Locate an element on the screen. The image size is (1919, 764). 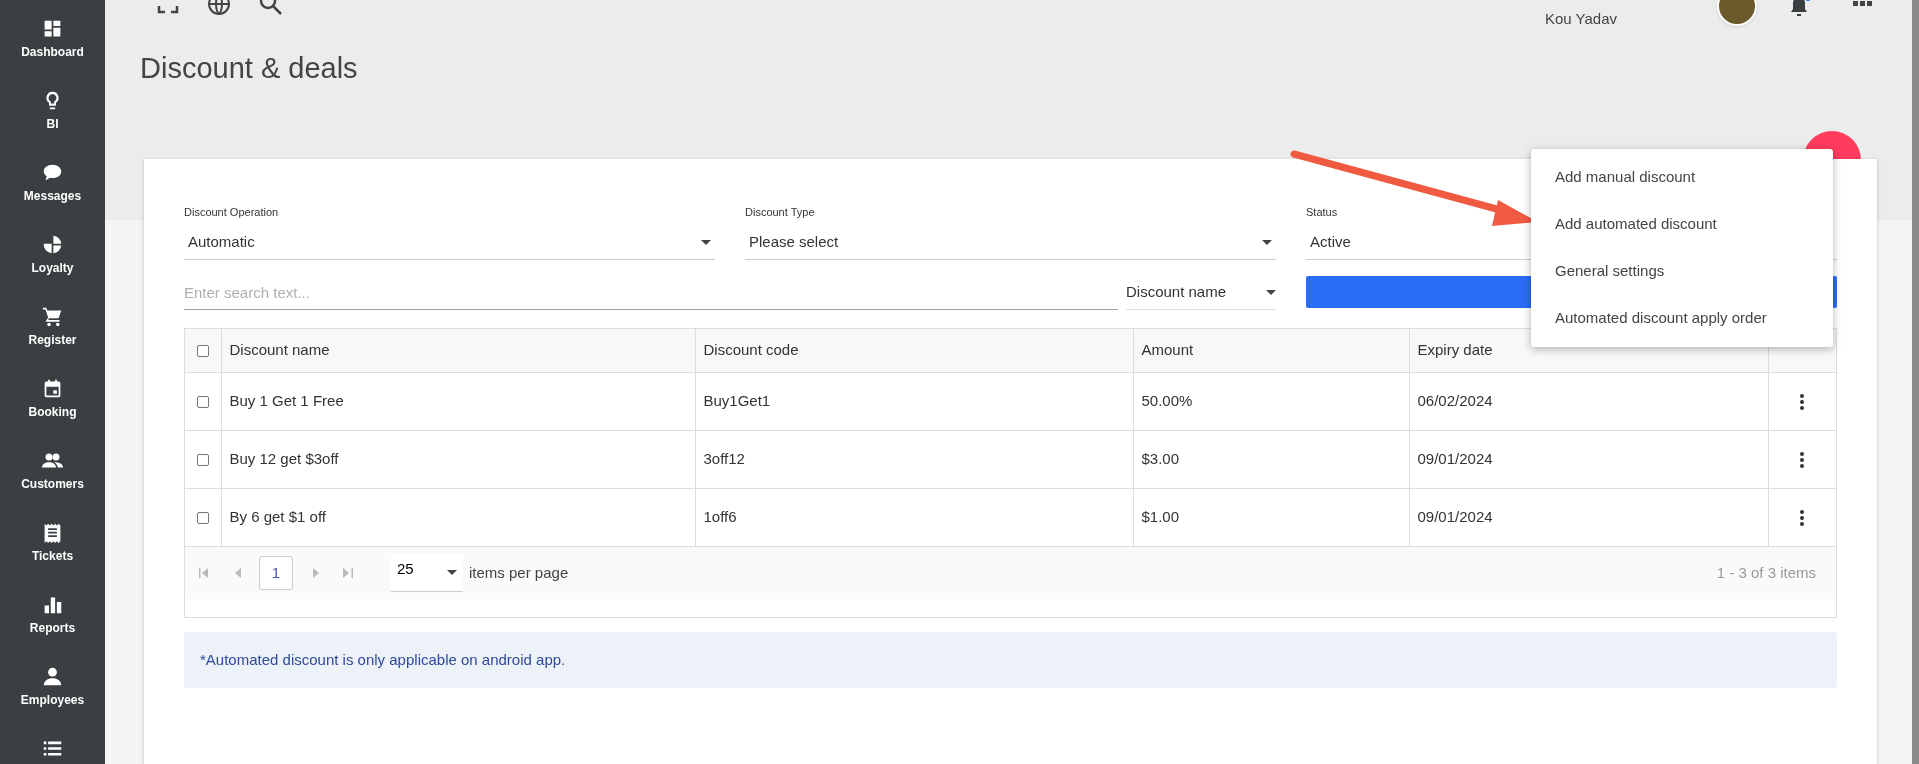
column-header: Discount name is located at coordinates (458, 350).